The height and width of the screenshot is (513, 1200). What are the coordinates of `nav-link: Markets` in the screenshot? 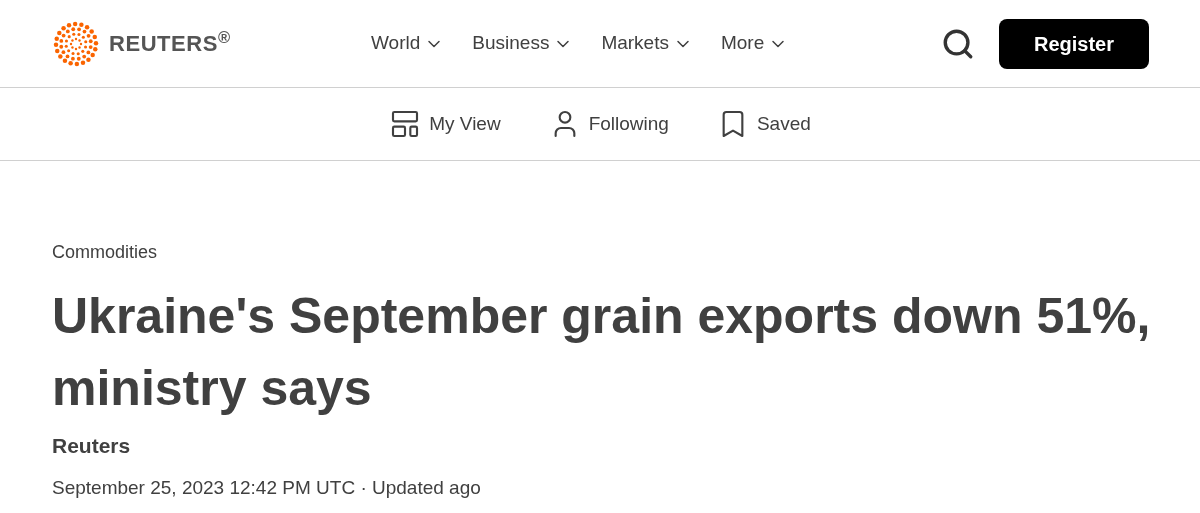 It's located at (647, 43).